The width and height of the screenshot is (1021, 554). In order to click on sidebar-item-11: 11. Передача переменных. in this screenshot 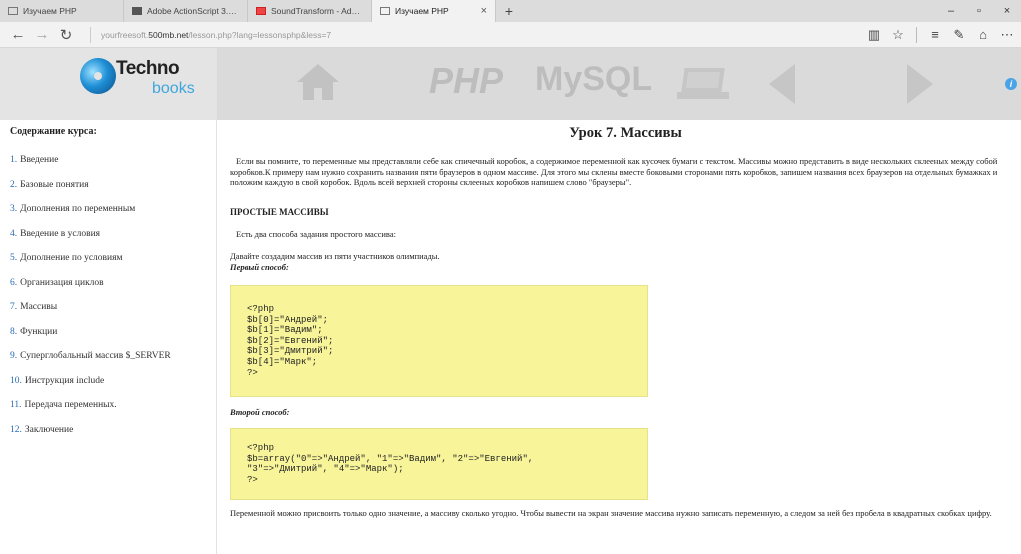, I will do `click(113, 410)`.